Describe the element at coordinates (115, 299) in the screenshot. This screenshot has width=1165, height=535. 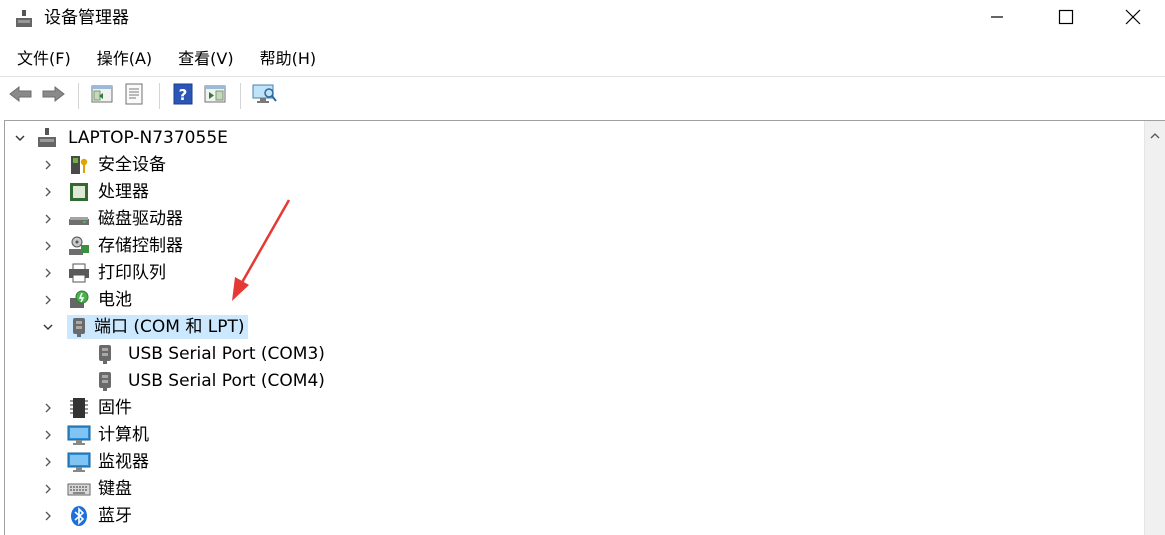
I see `tree-item-label: 电池` at that location.